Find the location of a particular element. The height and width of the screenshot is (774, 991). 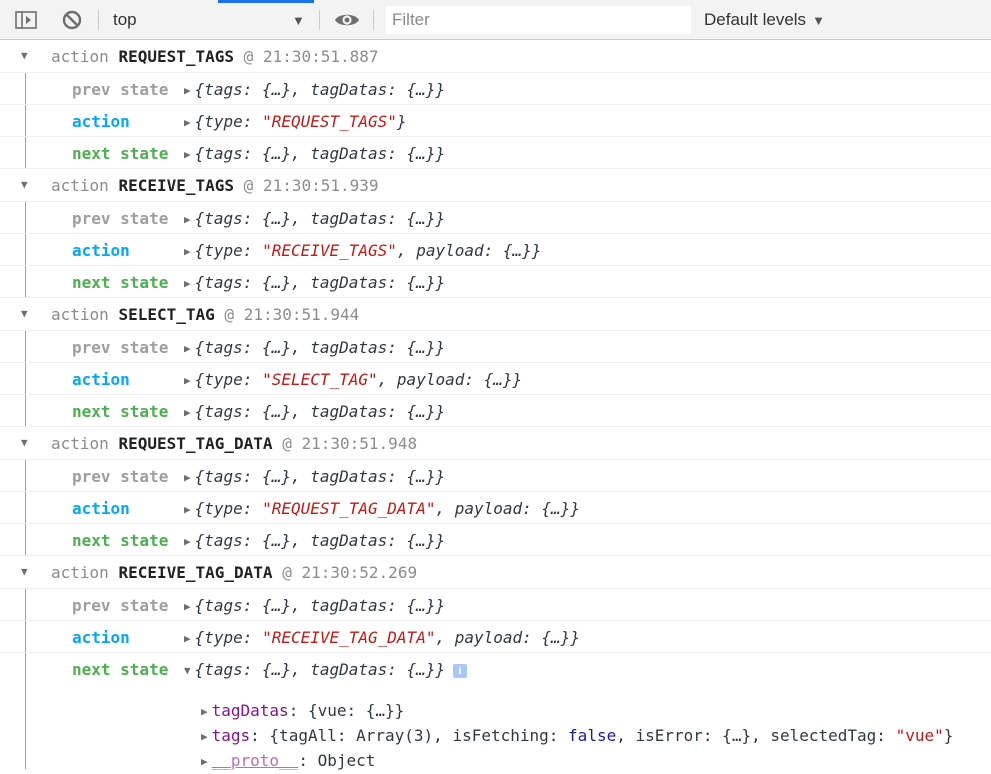

action-object: ▶ {type: "REQUEST_TAGS"} is located at coordinates (295, 121).